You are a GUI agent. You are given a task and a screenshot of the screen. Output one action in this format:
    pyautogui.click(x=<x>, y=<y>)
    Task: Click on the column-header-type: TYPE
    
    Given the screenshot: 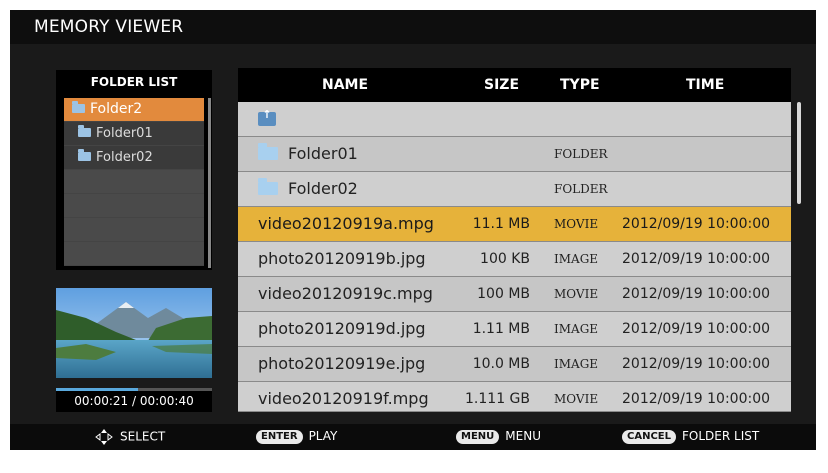 What is the action you would take?
    pyautogui.click(x=580, y=85)
    